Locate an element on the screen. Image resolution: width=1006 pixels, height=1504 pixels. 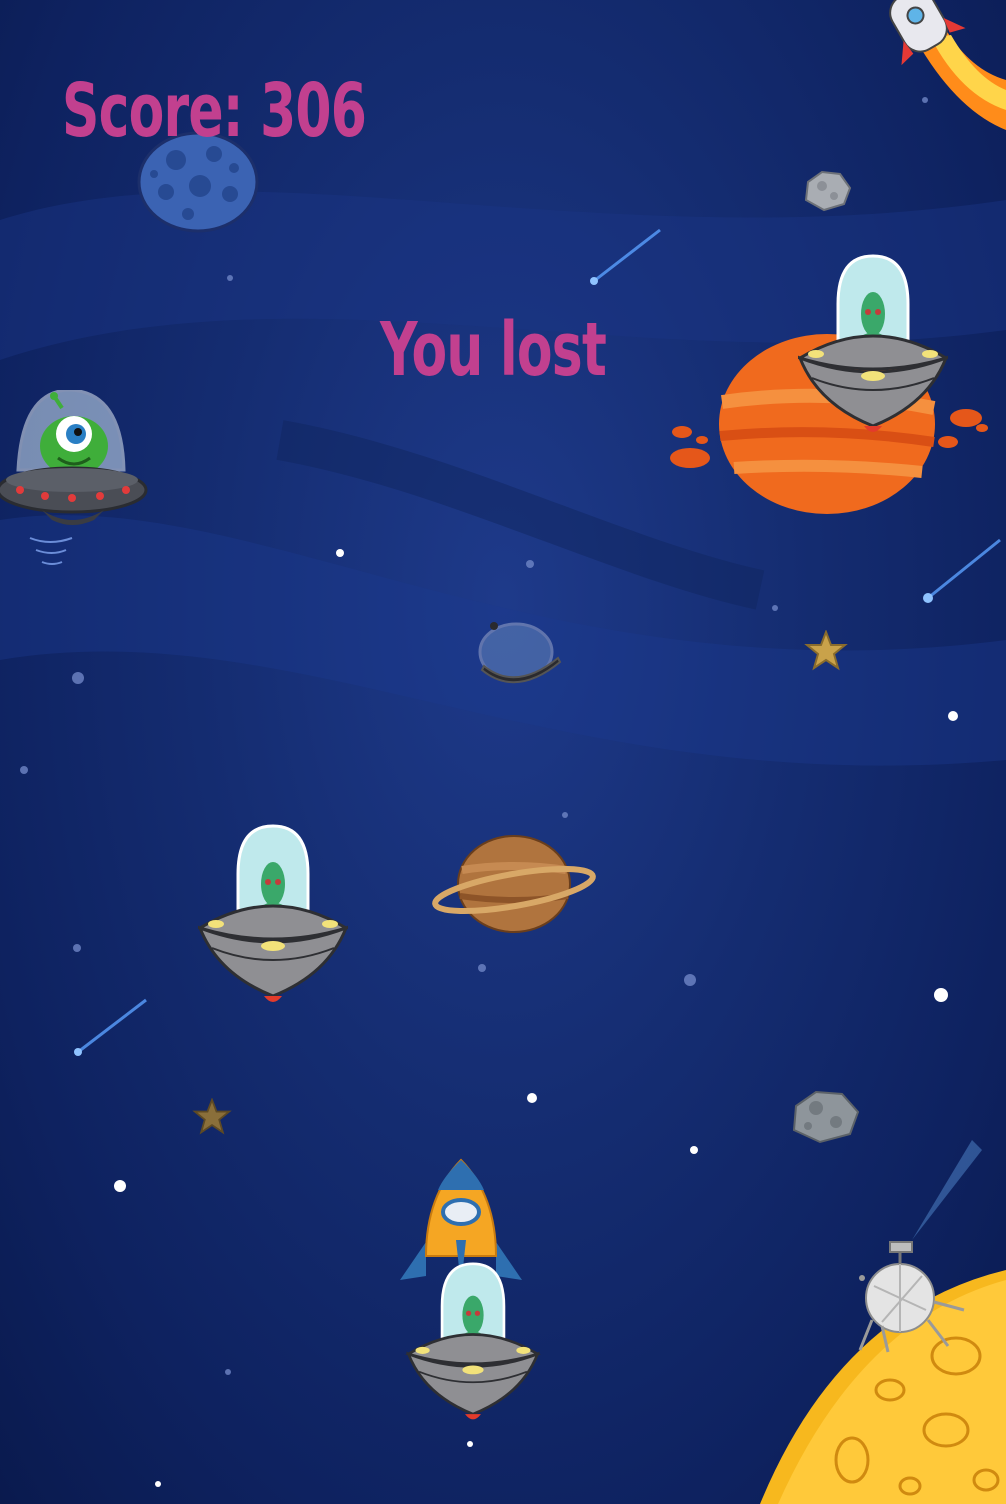
game-over-text: You lost is located at coordinates (493, 350).